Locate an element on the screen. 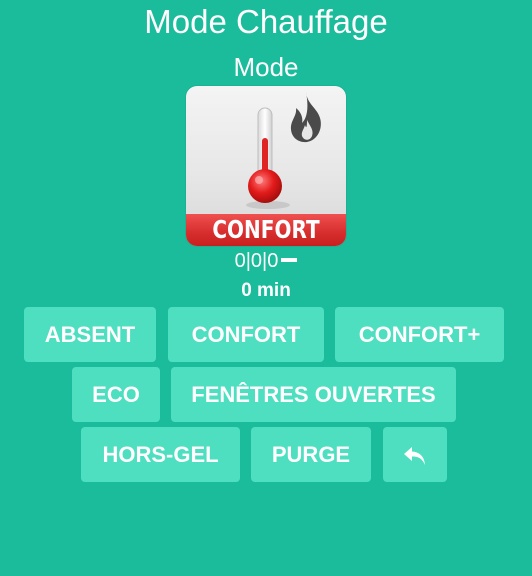 The width and height of the screenshot is (532, 576). confort-button: CONFORT is located at coordinates (246, 334).